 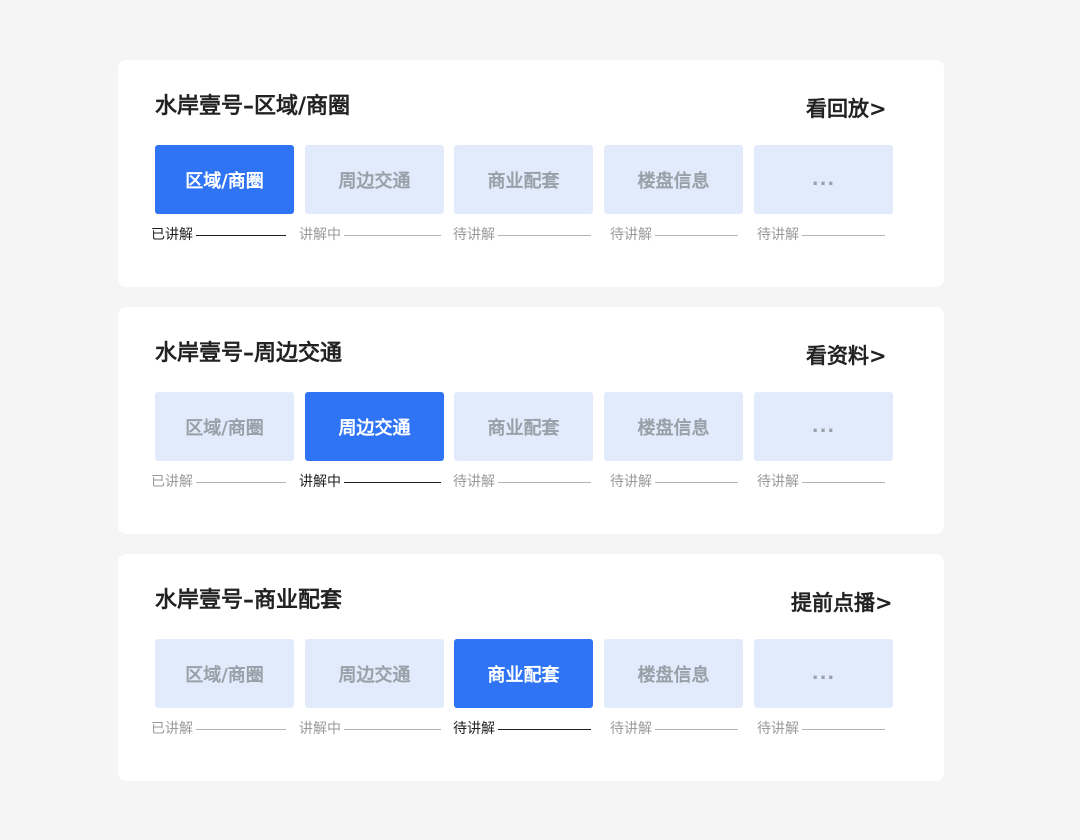 What do you see at coordinates (842, 603) in the screenshot?
I see `on-demand-link: 提前点播>` at bounding box center [842, 603].